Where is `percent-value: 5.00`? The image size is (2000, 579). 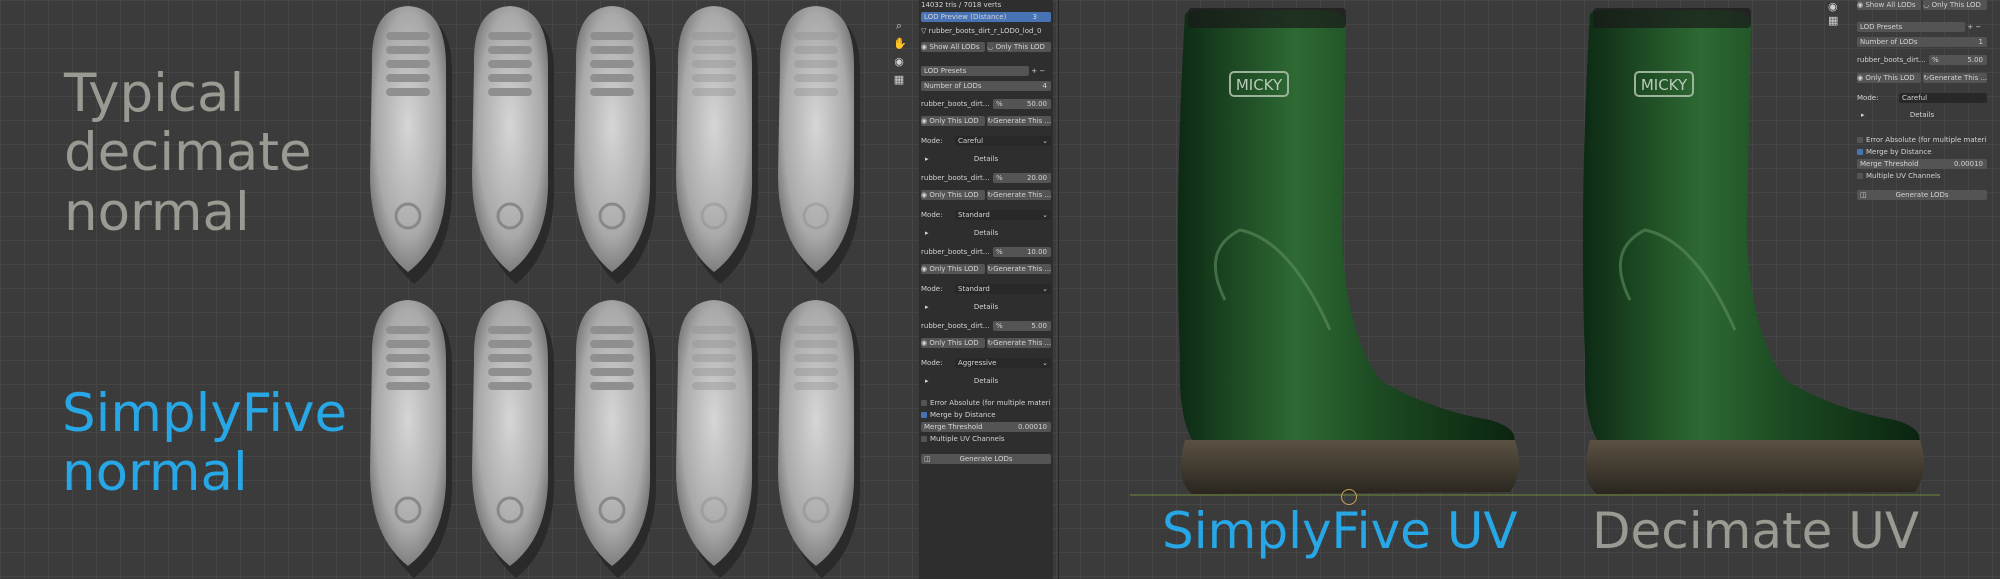
percent-value: 5.00 is located at coordinates (1975, 60).